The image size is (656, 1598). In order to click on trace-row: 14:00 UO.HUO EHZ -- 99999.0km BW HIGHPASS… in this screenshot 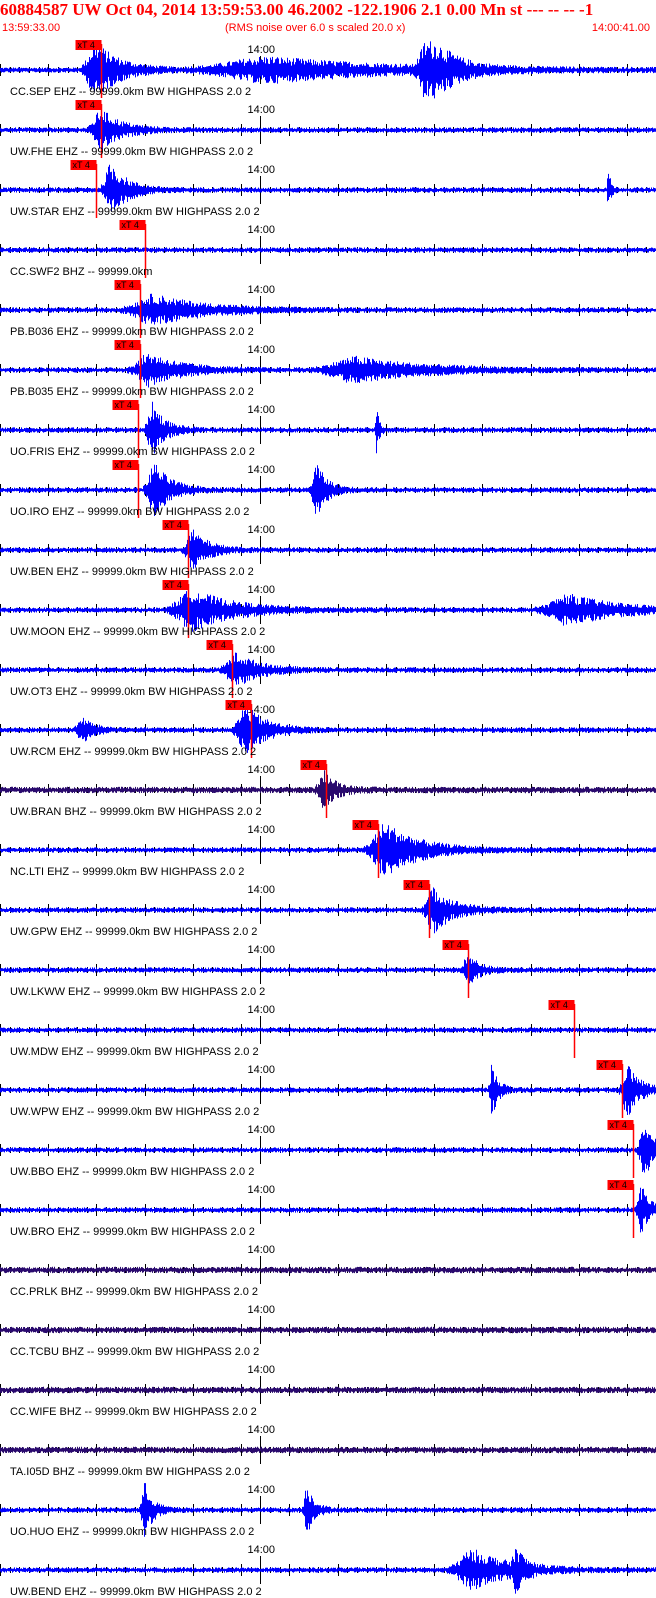, I will do `click(328, 1510)`.